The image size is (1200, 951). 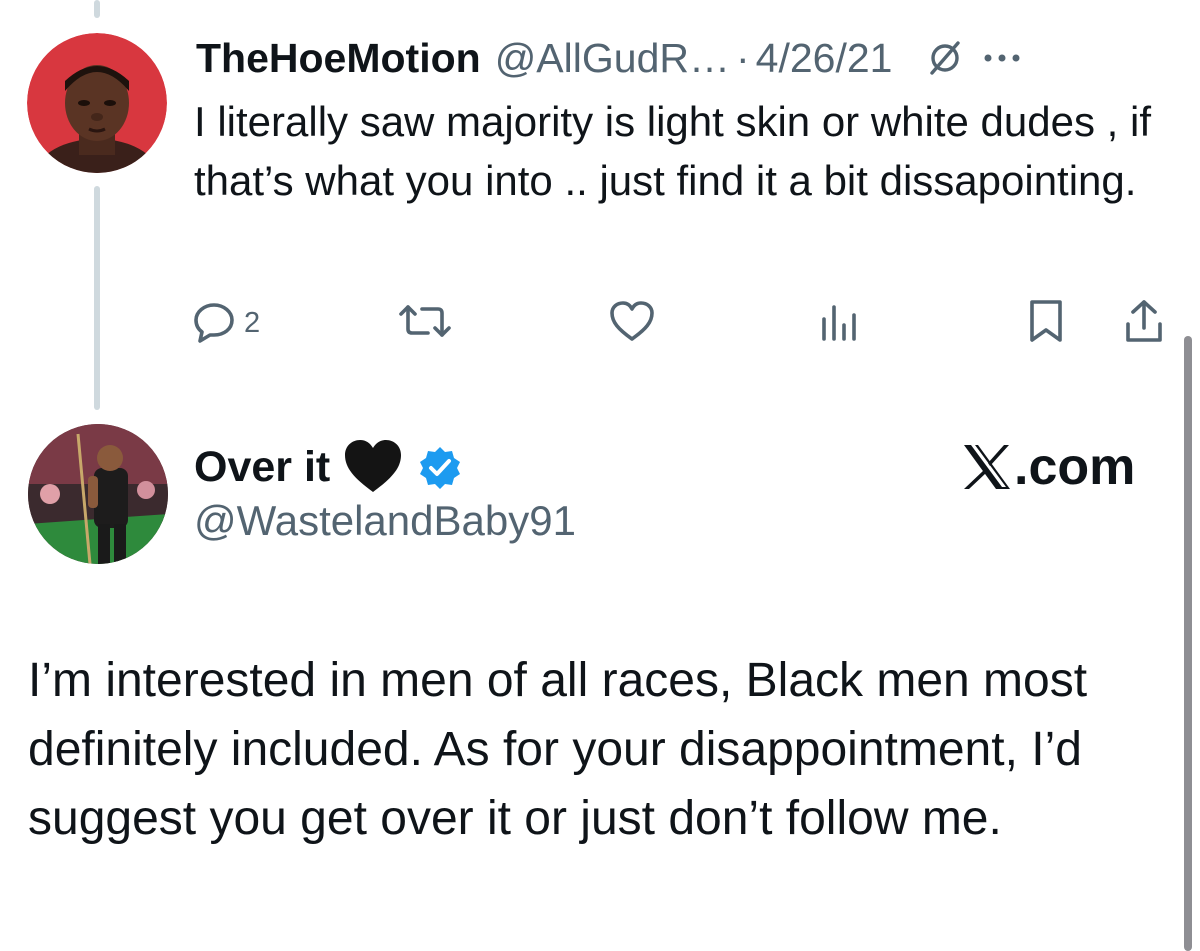 I want to click on avatar-thehoemotion, so click(x=97, y=103).